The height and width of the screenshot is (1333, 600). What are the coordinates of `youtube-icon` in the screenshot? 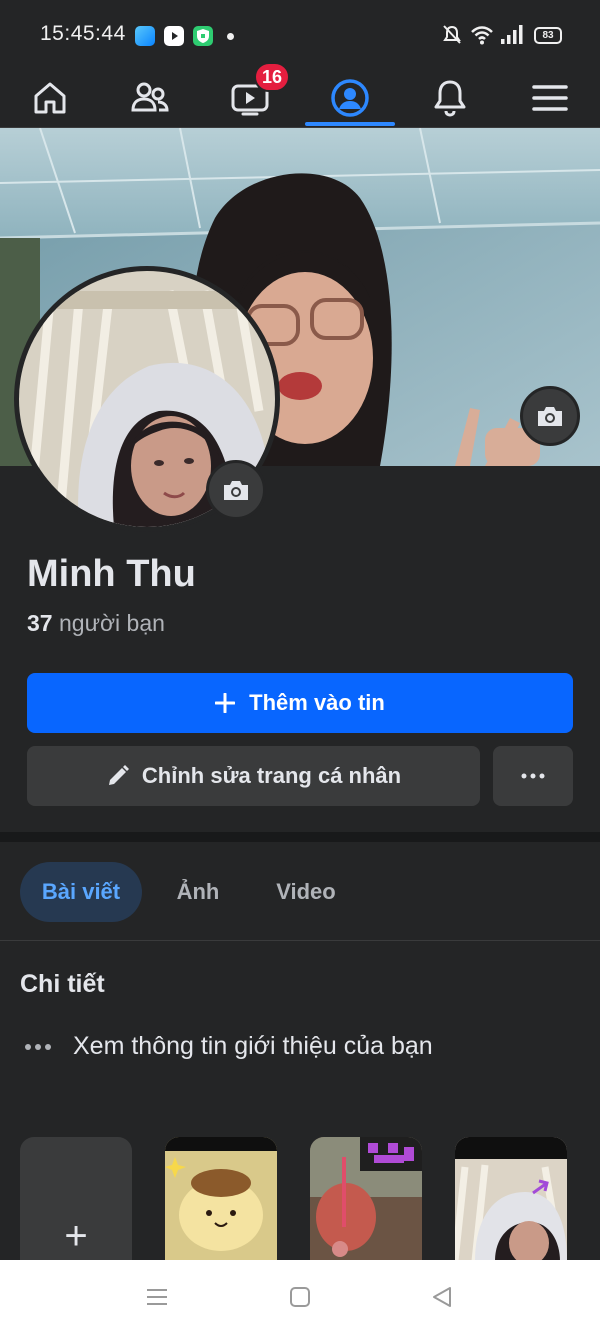 It's located at (174, 36).